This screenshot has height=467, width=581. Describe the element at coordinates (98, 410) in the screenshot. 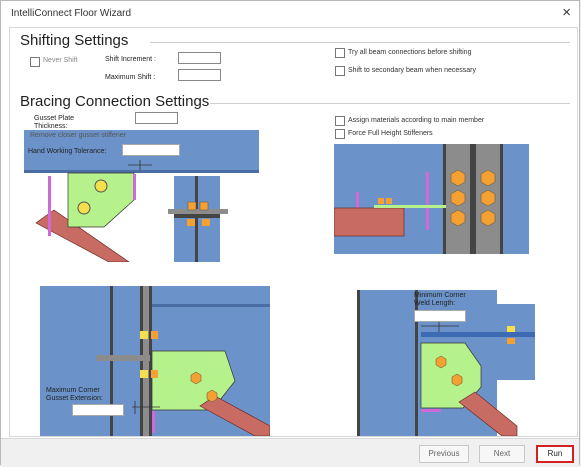

I see `max-corner-gusset-extension-input` at that location.